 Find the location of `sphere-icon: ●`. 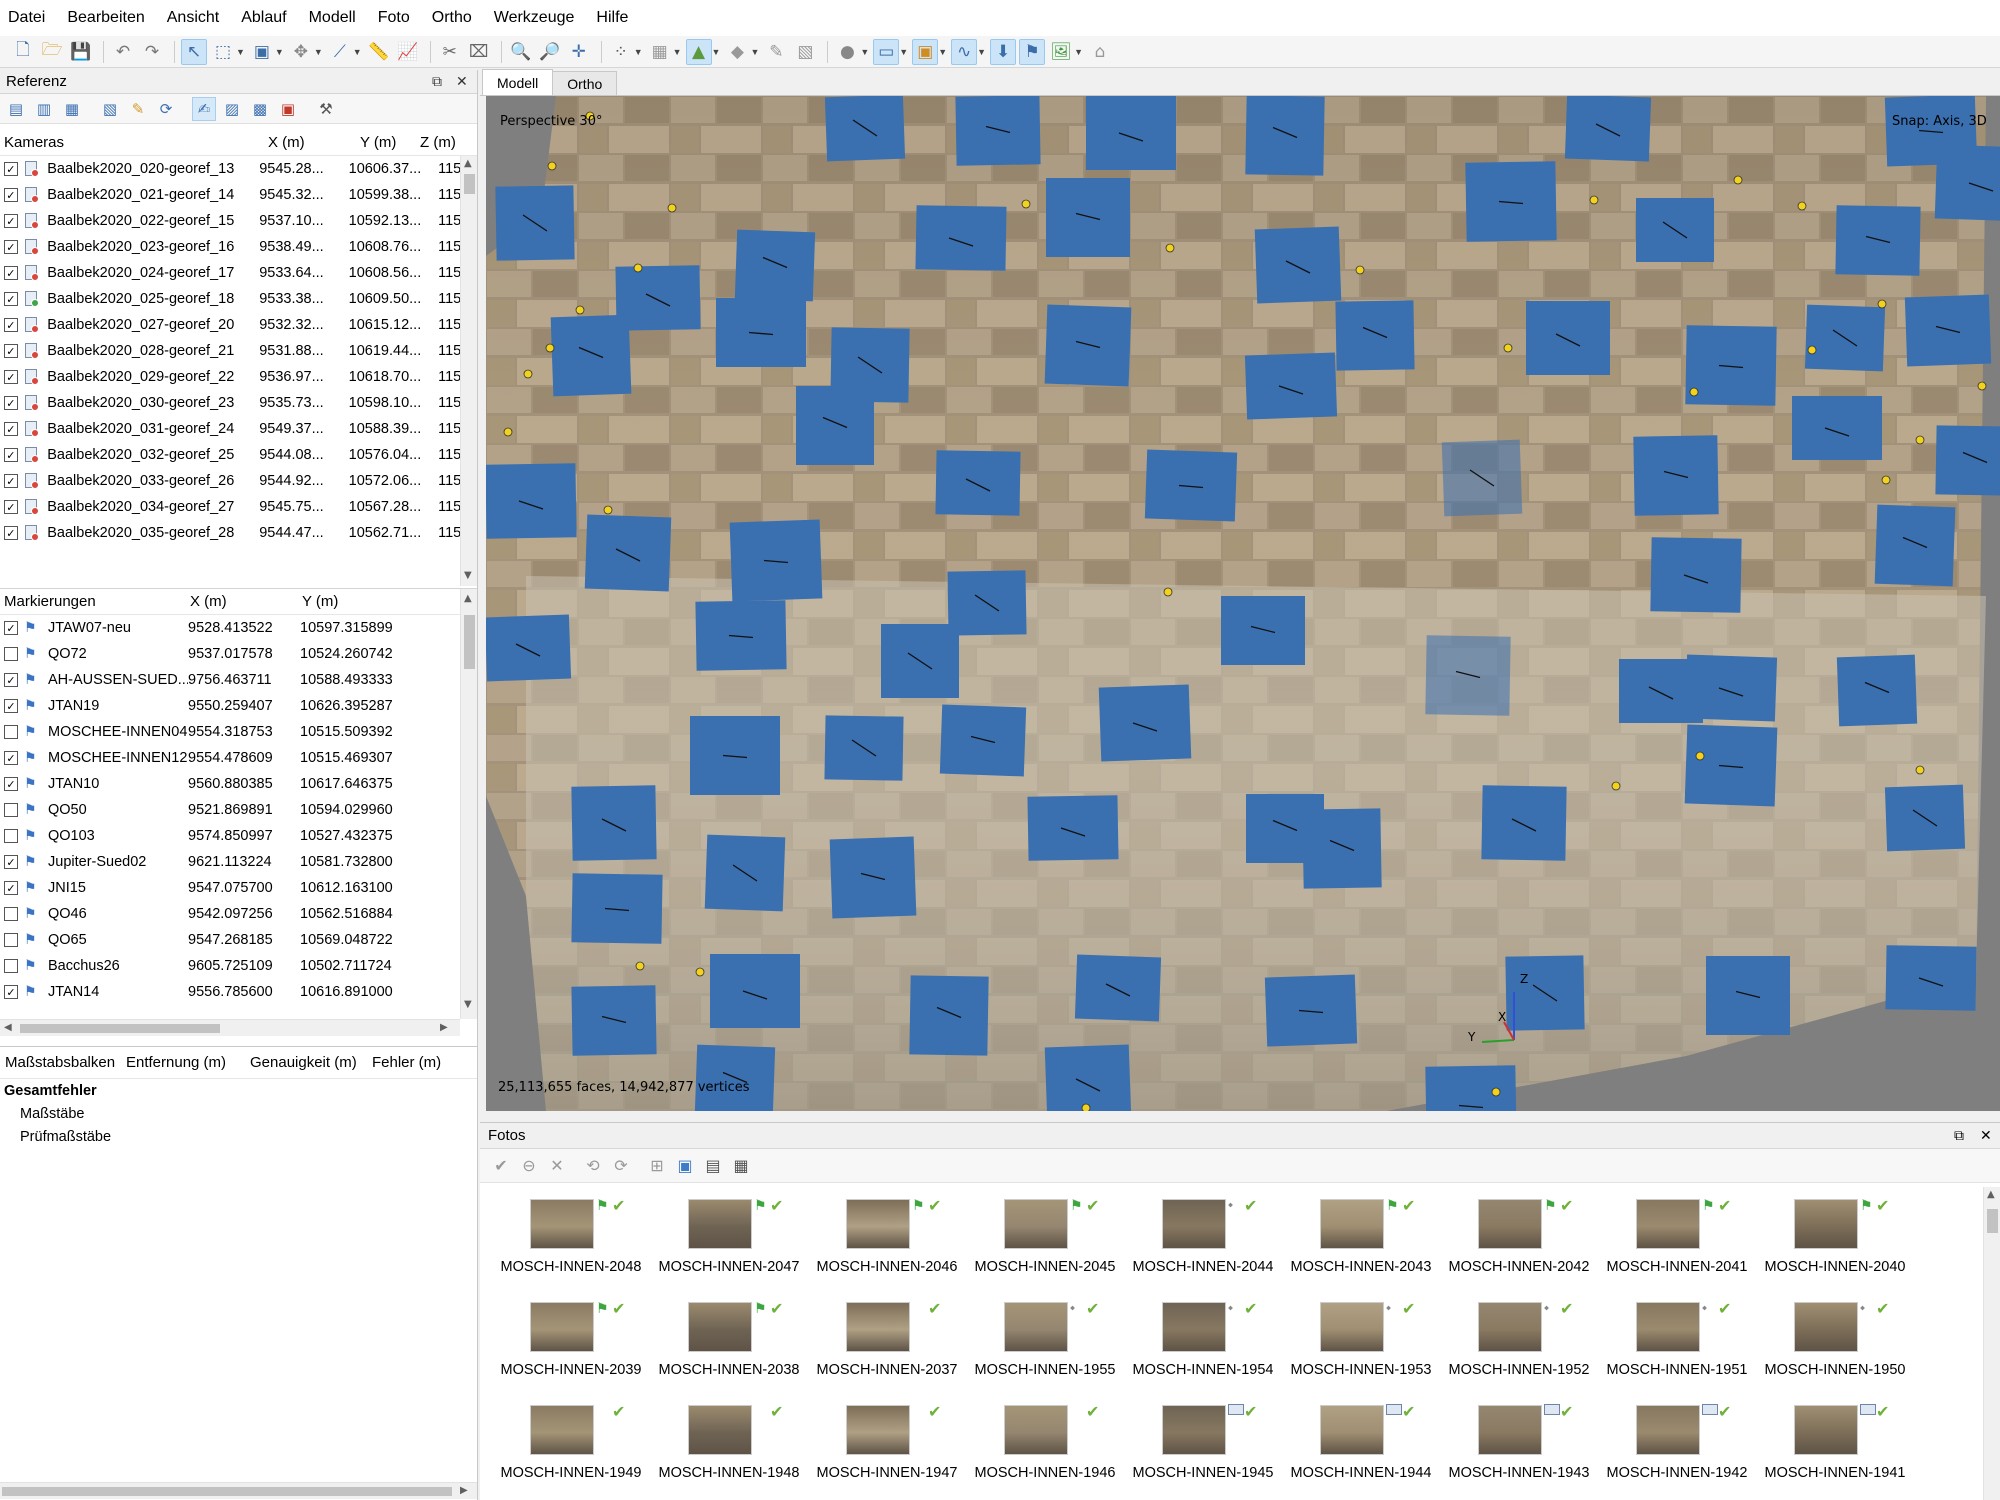

sphere-icon: ● is located at coordinates (847, 52).